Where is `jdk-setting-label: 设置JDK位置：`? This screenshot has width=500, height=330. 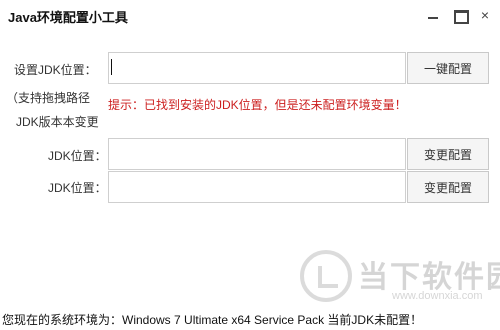
jdk-setting-label: 设置JDK位置： is located at coordinates (55, 70).